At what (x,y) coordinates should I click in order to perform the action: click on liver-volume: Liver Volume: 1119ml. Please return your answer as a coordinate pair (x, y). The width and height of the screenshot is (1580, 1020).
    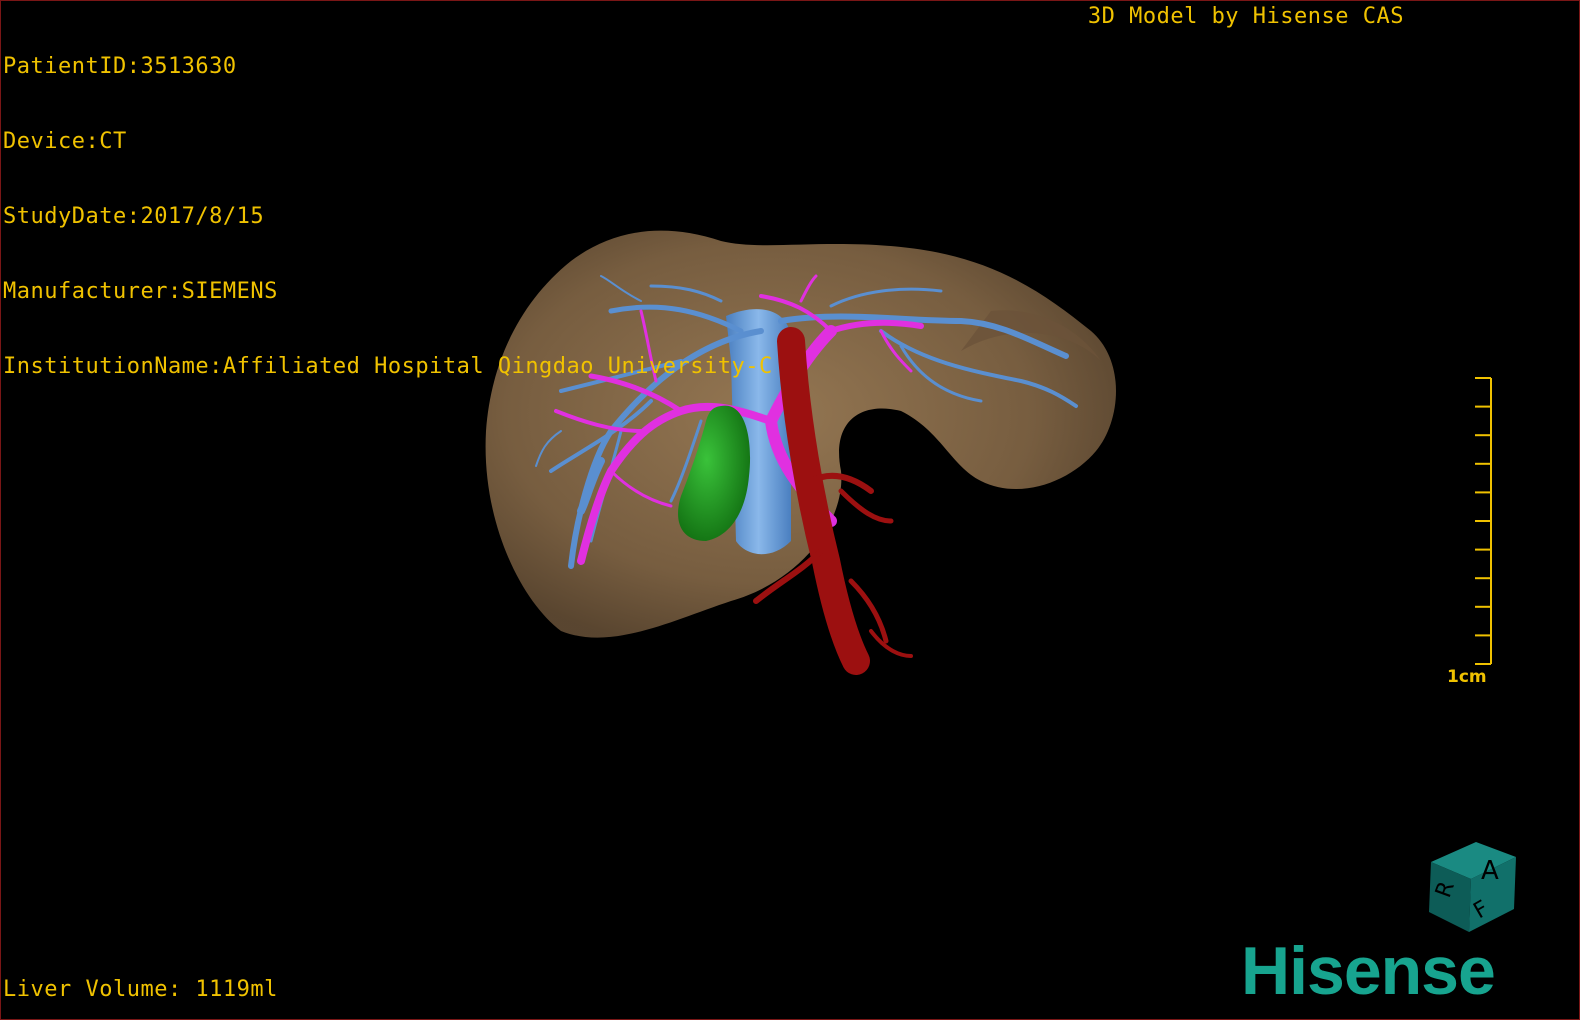
    Looking at the image, I should click on (140, 989).